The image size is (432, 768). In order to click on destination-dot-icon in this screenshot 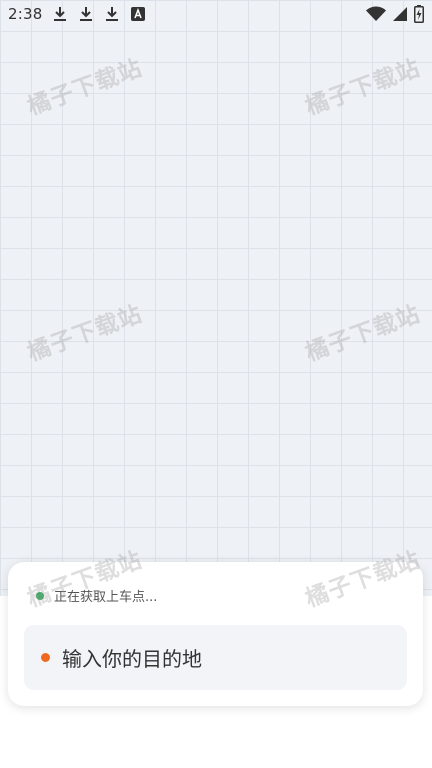, I will do `click(45, 657)`.